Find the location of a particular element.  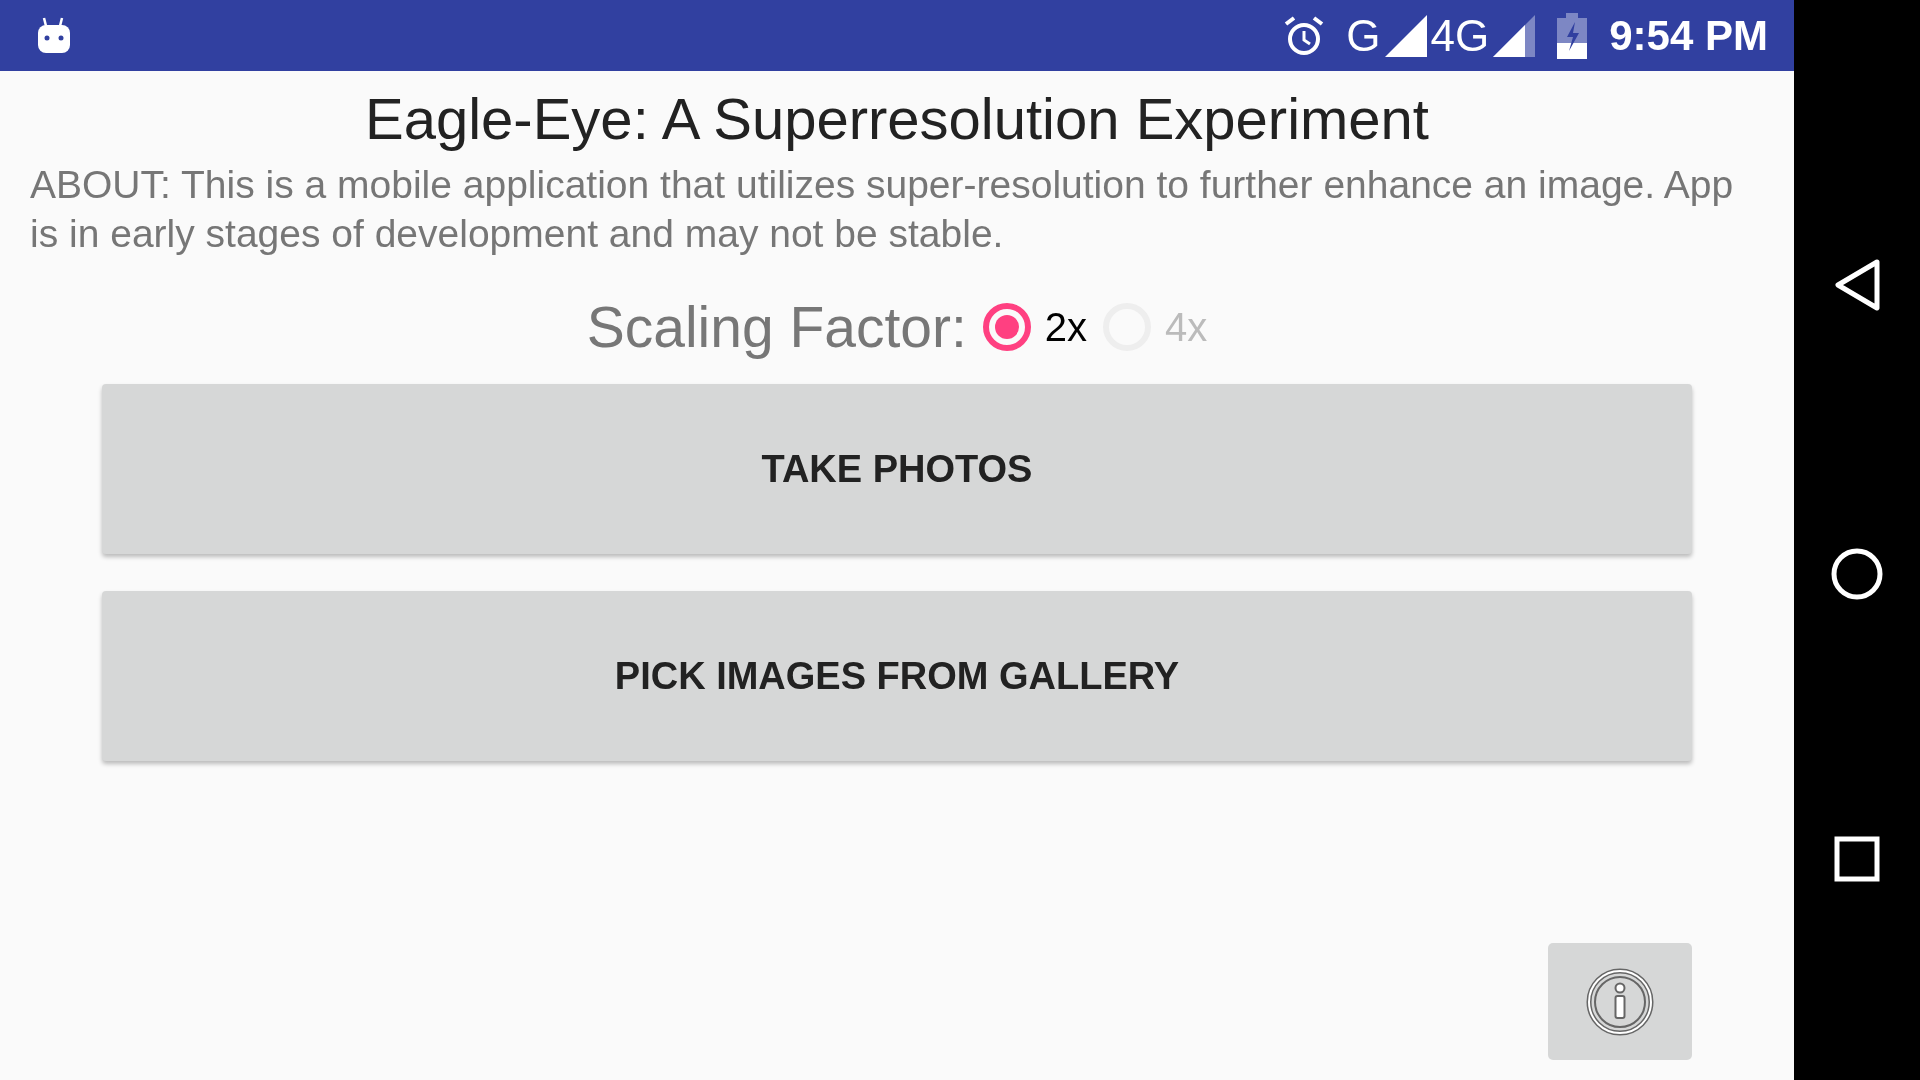

home-button is located at coordinates (1857, 574).